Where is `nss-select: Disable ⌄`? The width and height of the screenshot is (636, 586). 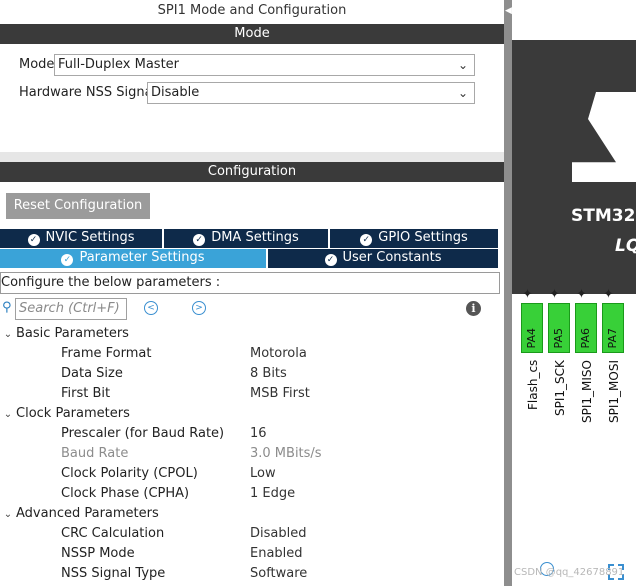
nss-select: Disable ⌄ is located at coordinates (311, 93).